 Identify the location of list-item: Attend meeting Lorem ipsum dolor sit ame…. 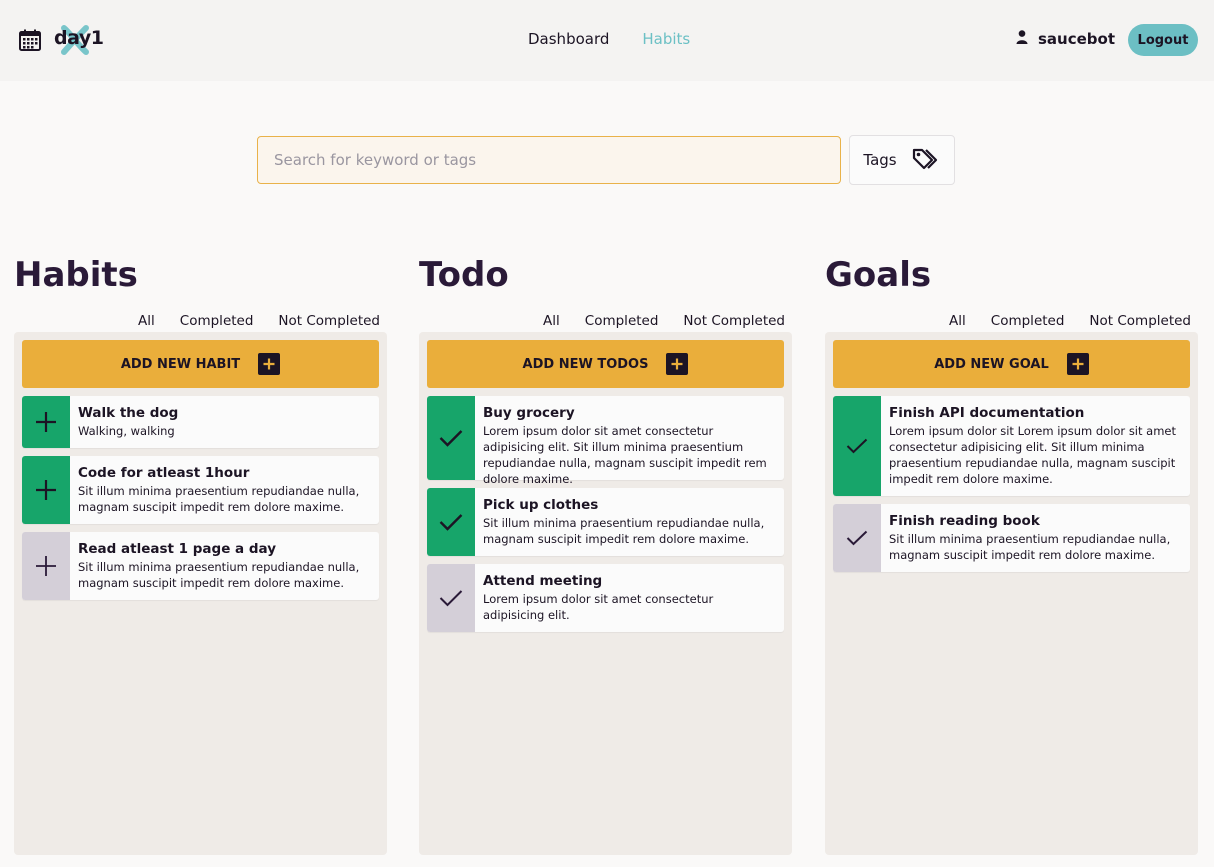
(605, 598).